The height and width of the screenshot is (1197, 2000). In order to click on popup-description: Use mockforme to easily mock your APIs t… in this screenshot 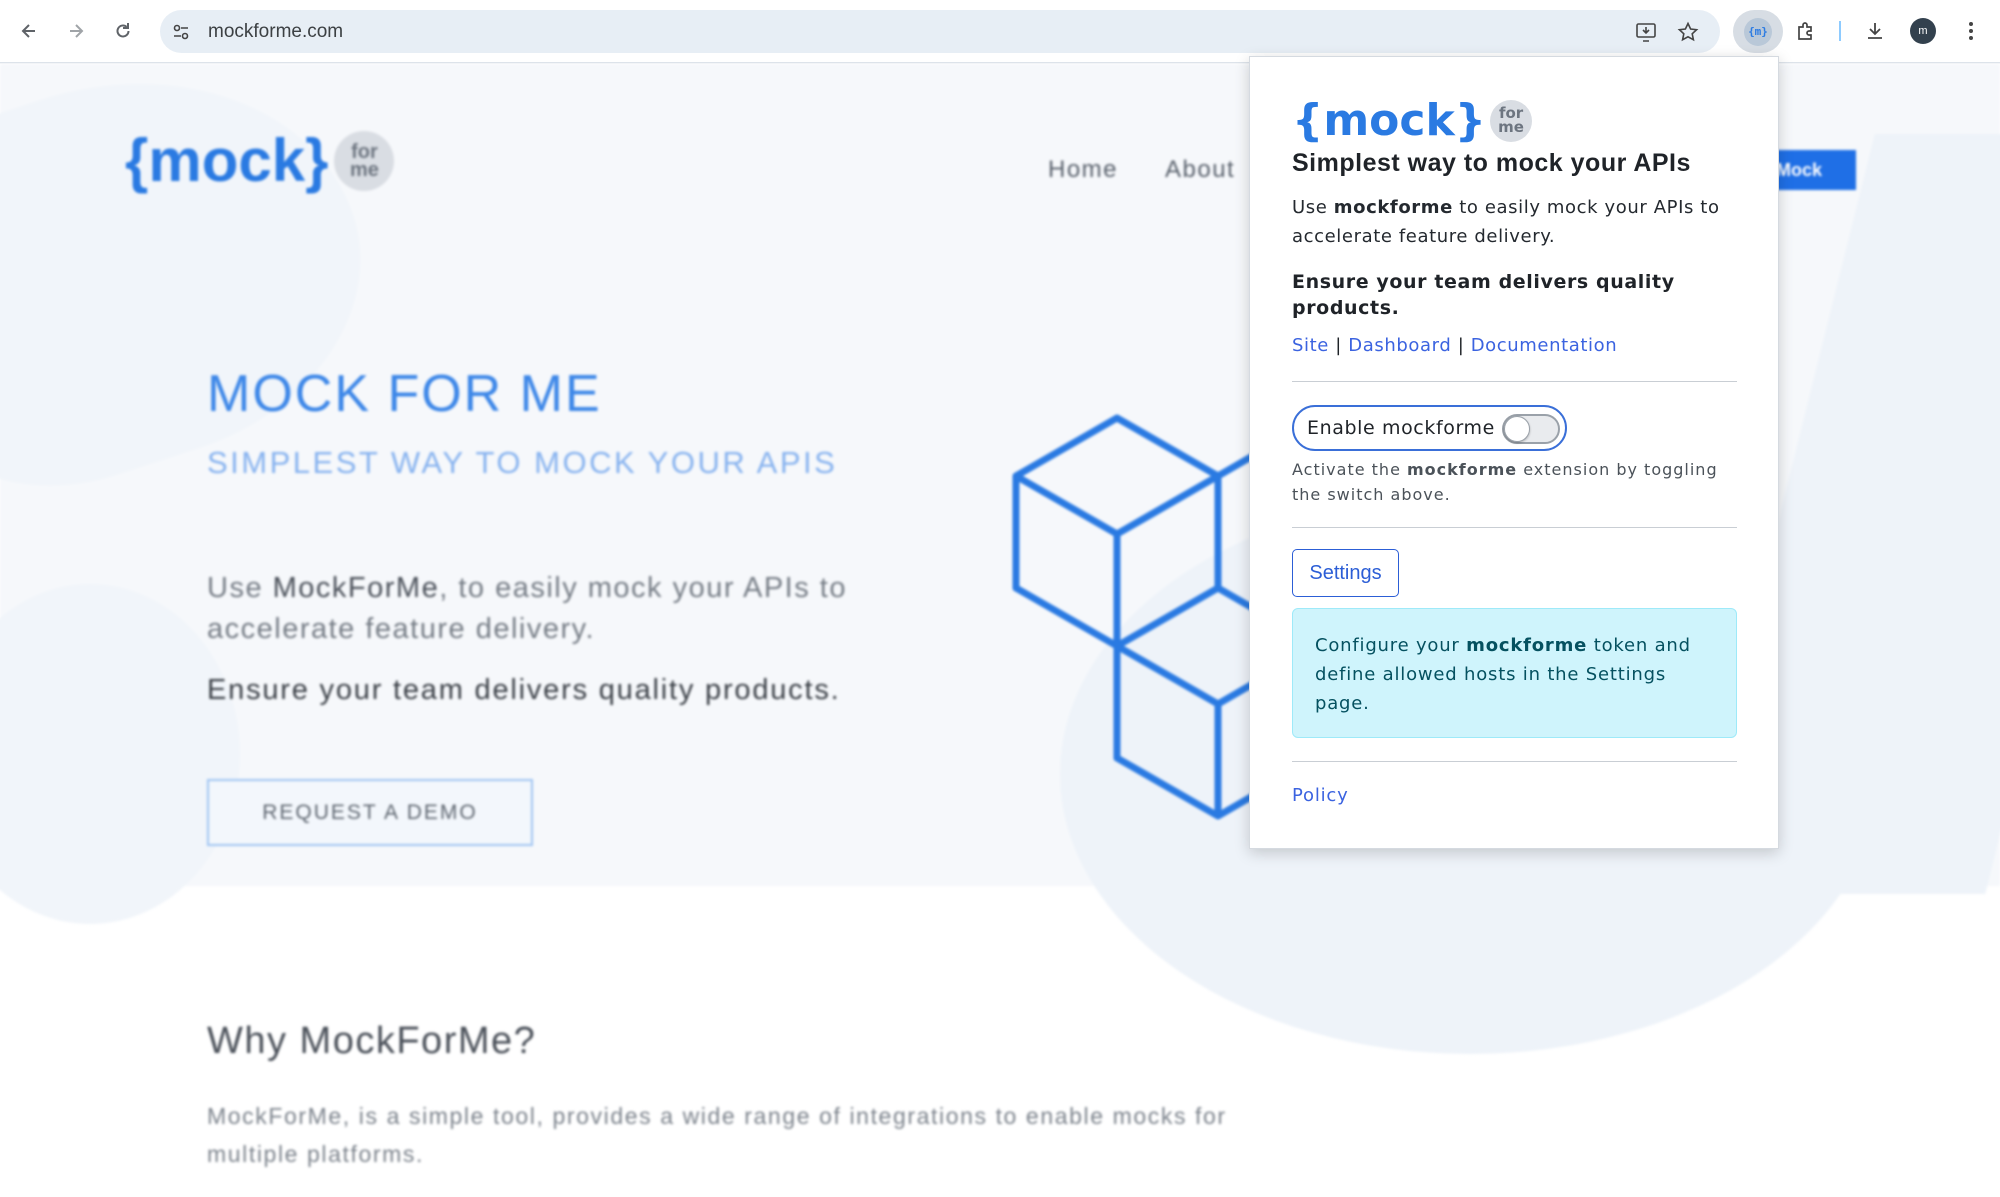, I will do `click(1506, 222)`.